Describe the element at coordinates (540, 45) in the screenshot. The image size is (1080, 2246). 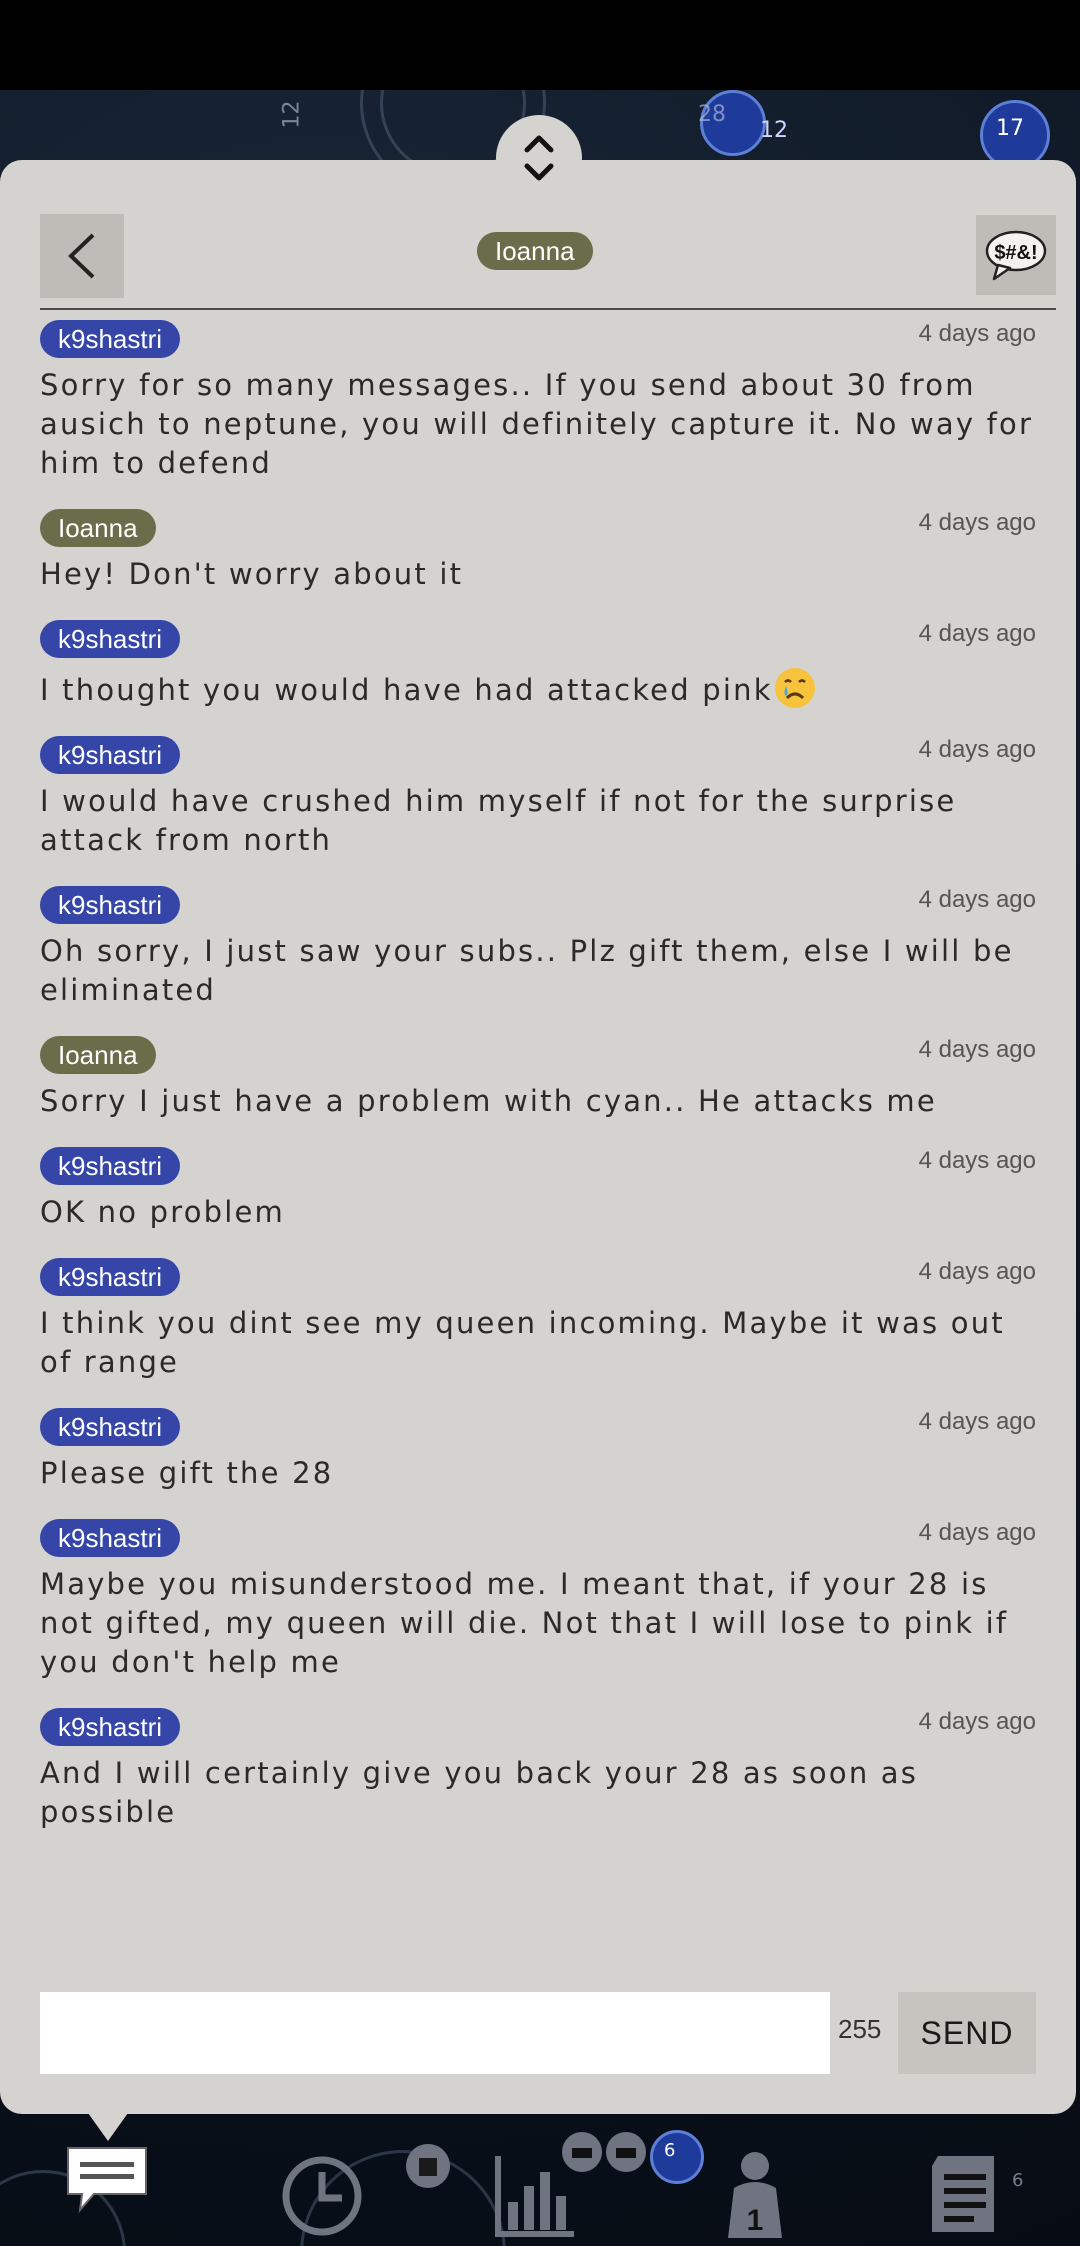
I see `status-bar` at that location.